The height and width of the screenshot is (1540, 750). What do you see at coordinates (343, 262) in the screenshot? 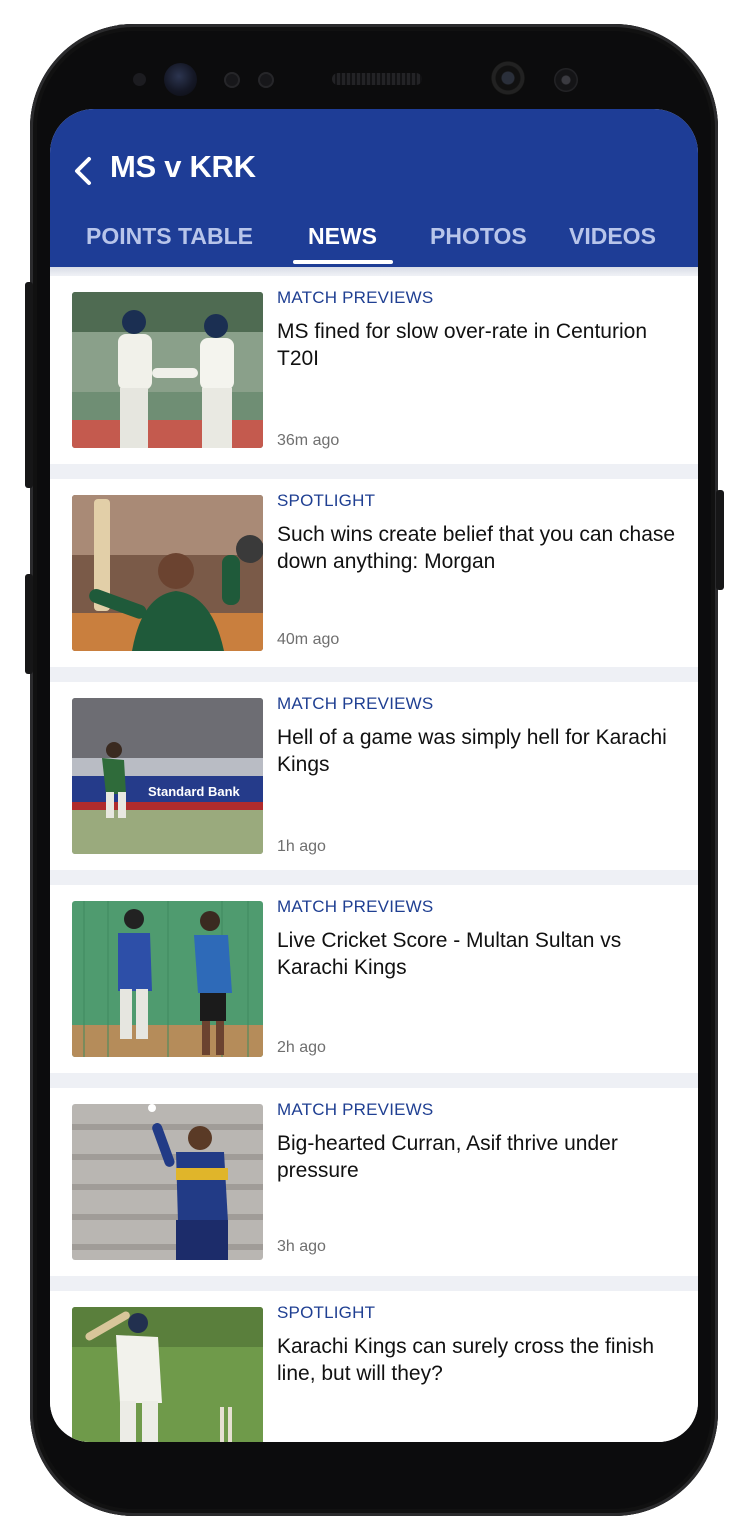
I see `active-tab-indicator` at bounding box center [343, 262].